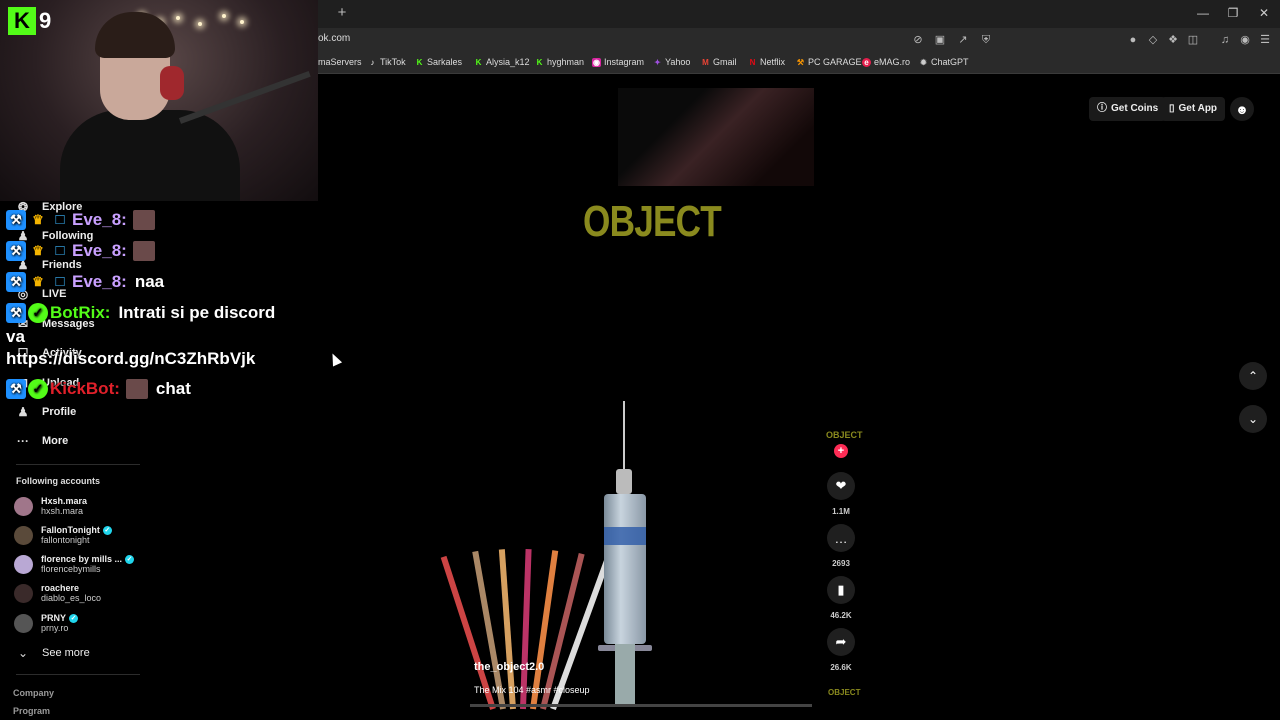  Describe the element at coordinates (923, 62) in the screenshot. I see `chatgpt-icon: ✹` at that location.